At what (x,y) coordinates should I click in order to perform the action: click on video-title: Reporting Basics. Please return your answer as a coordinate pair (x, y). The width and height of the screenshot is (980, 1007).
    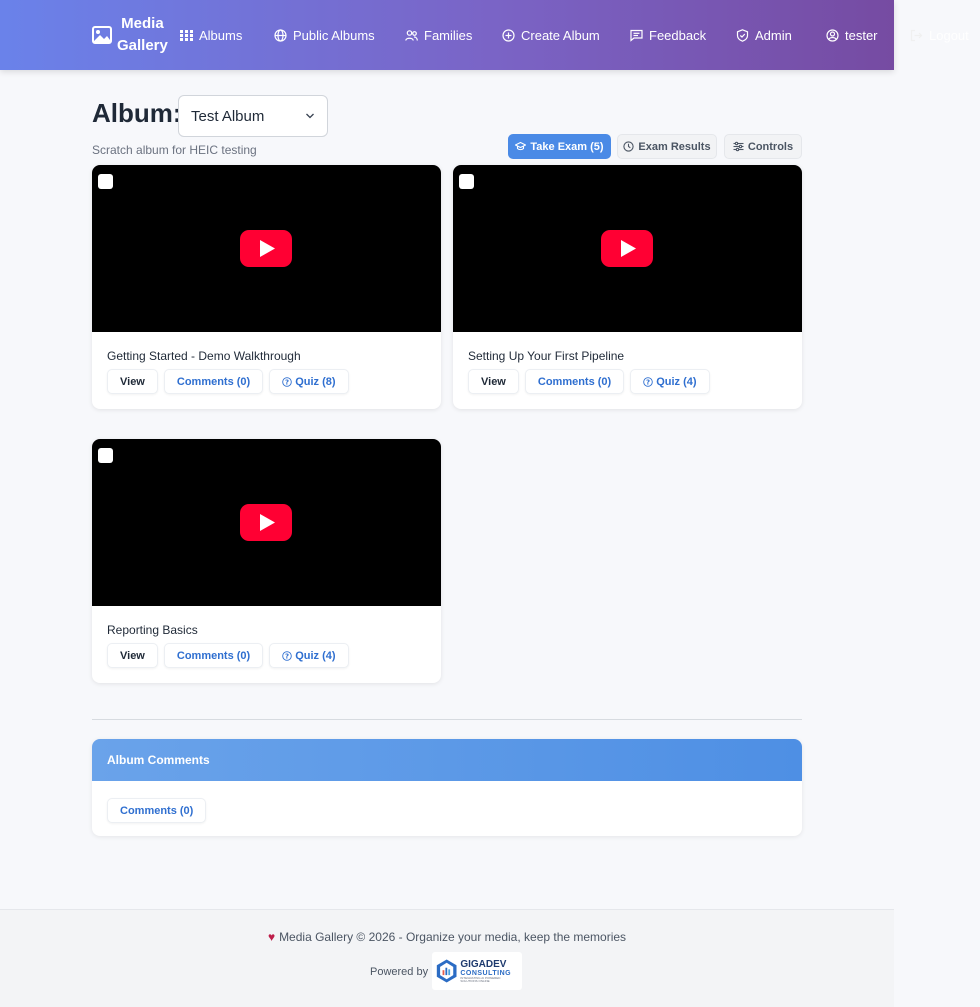
    Looking at the image, I should click on (152, 630).